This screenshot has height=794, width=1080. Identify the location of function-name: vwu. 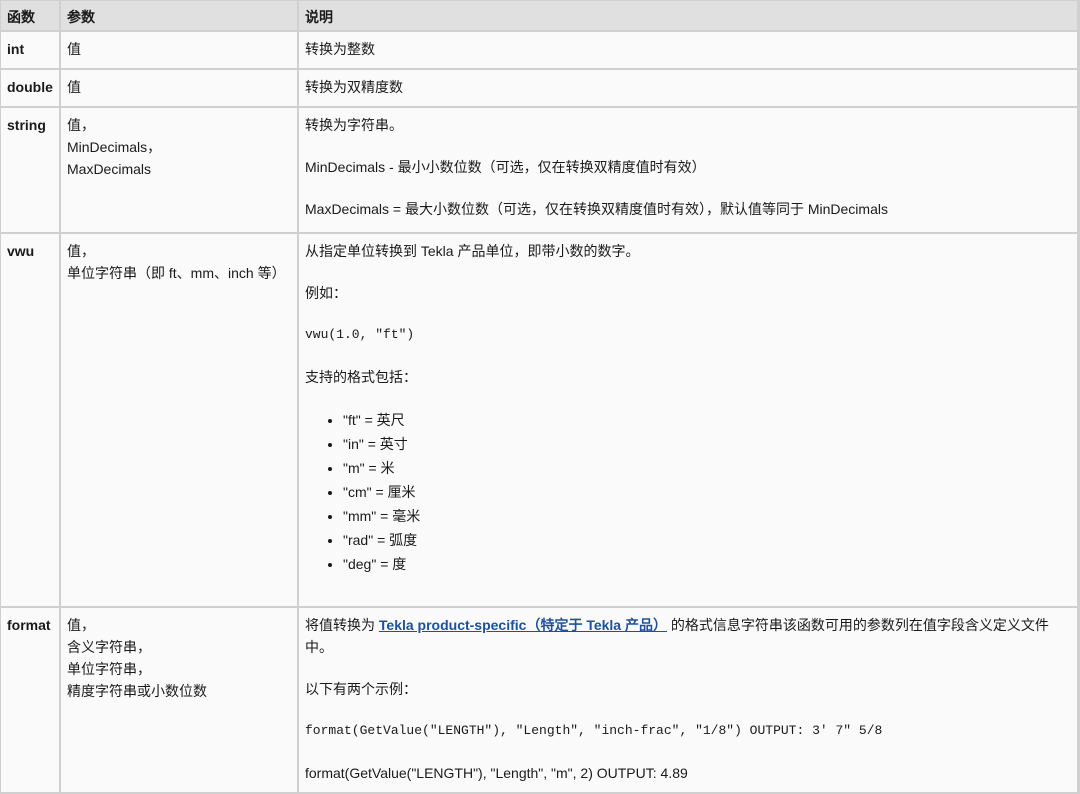
(30, 420).